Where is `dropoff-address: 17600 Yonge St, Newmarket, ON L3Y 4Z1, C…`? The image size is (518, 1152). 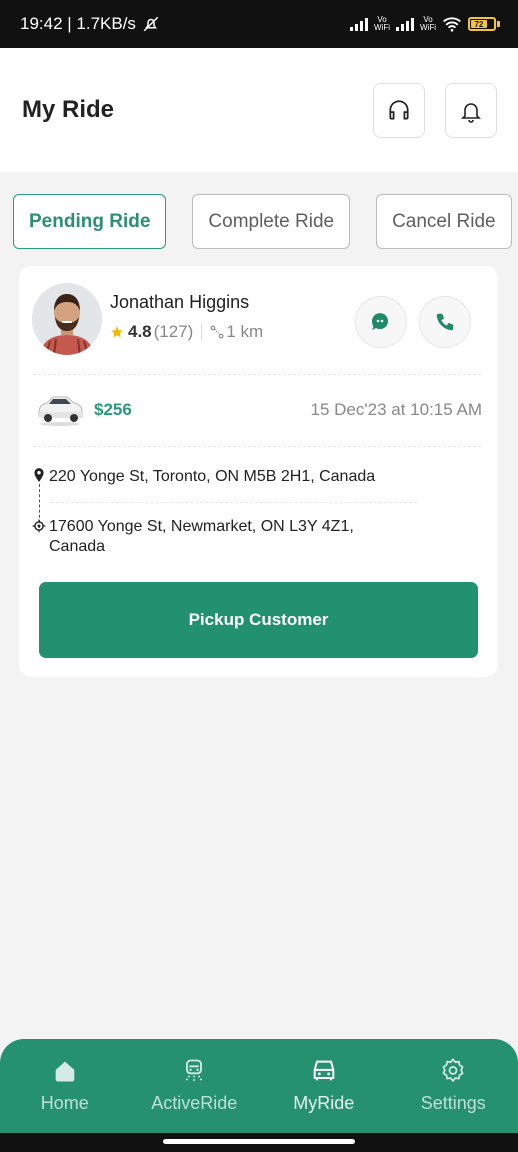
dropoff-address: 17600 Yonge St, Newmarket, ON L3Y 4Z1, C… is located at coordinates (201, 536).